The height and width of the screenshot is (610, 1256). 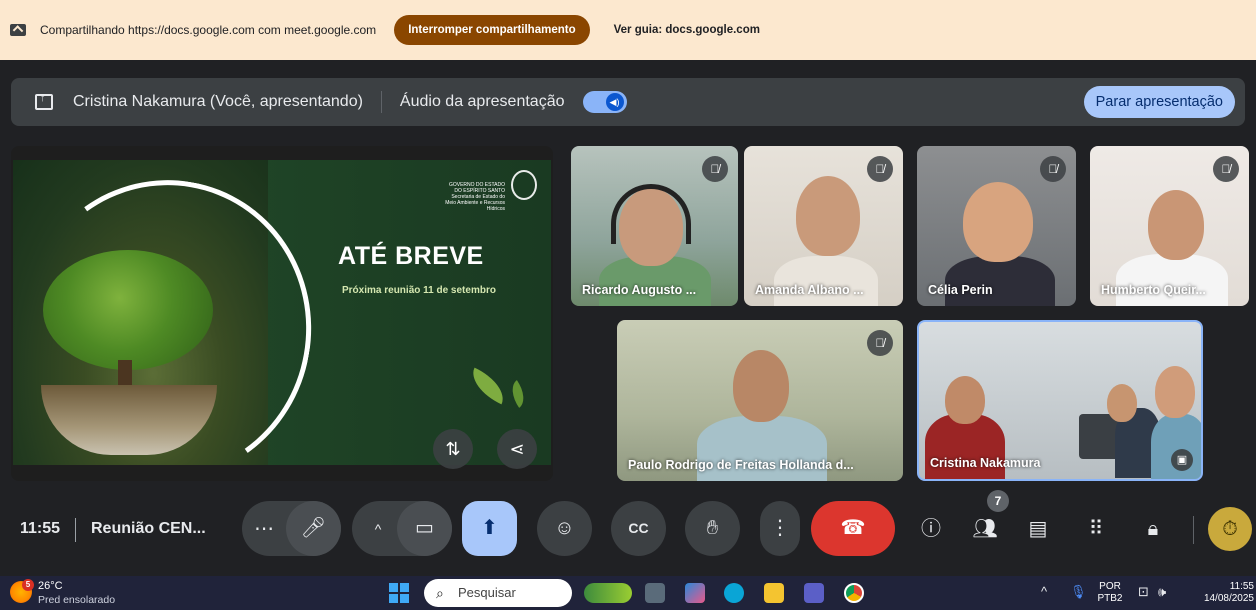 I want to click on search-icon: ⌕, so click(x=440, y=593).